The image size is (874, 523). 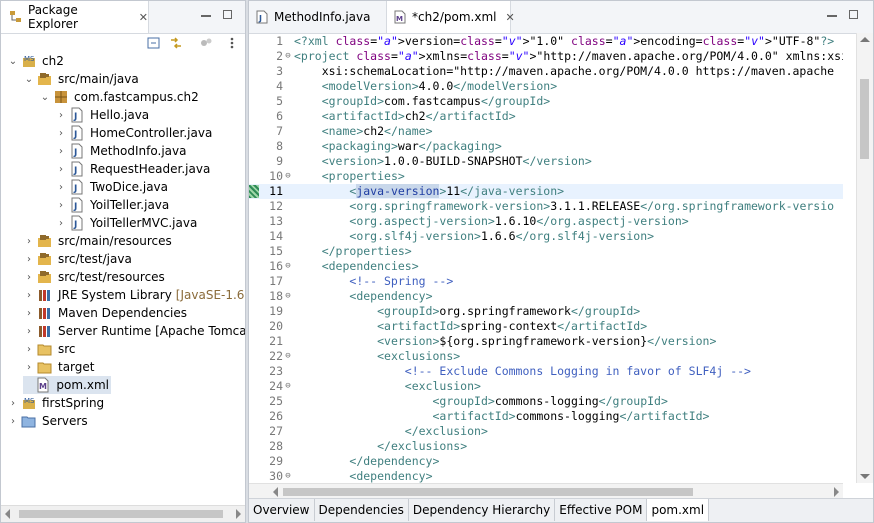 I want to click on tab-pom-xml: M *ch2/pom.xml ✕, so click(x=451, y=17).